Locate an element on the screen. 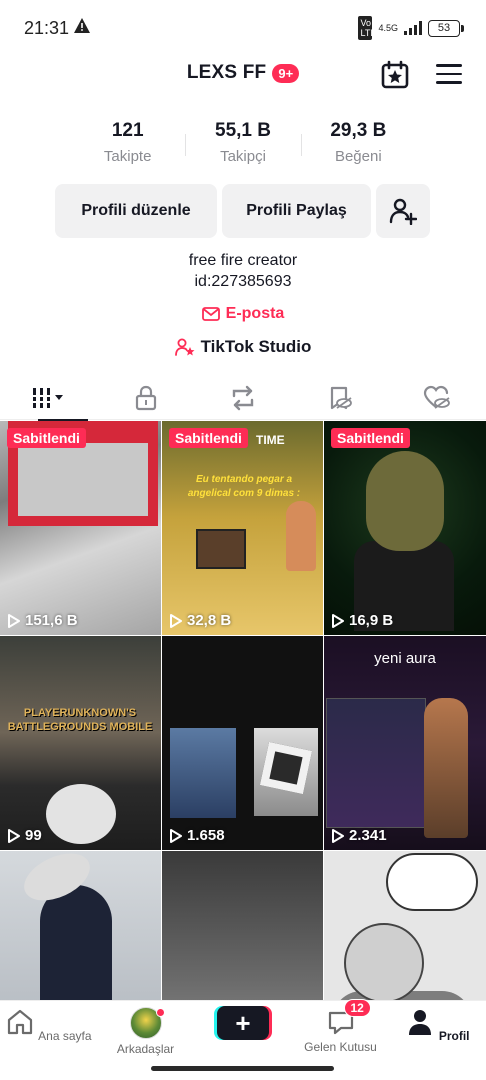 The height and width of the screenshot is (1080, 486). followers-label: Takipçi is located at coordinates (243, 156).